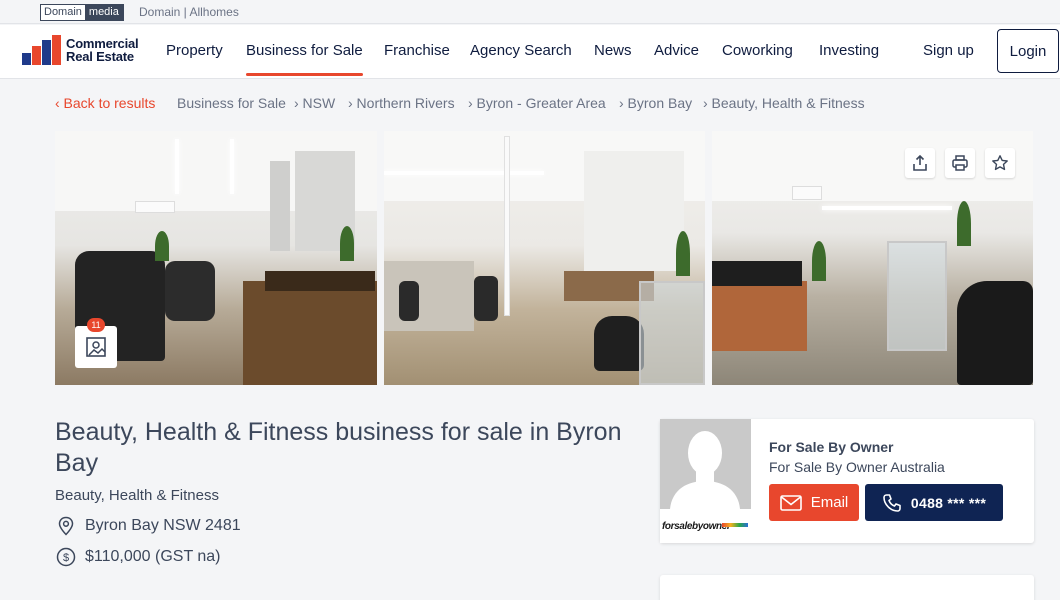 This screenshot has height=600, width=1060. What do you see at coordinates (613, 50) in the screenshot?
I see `nav-news: News` at bounding box center [613, 50].